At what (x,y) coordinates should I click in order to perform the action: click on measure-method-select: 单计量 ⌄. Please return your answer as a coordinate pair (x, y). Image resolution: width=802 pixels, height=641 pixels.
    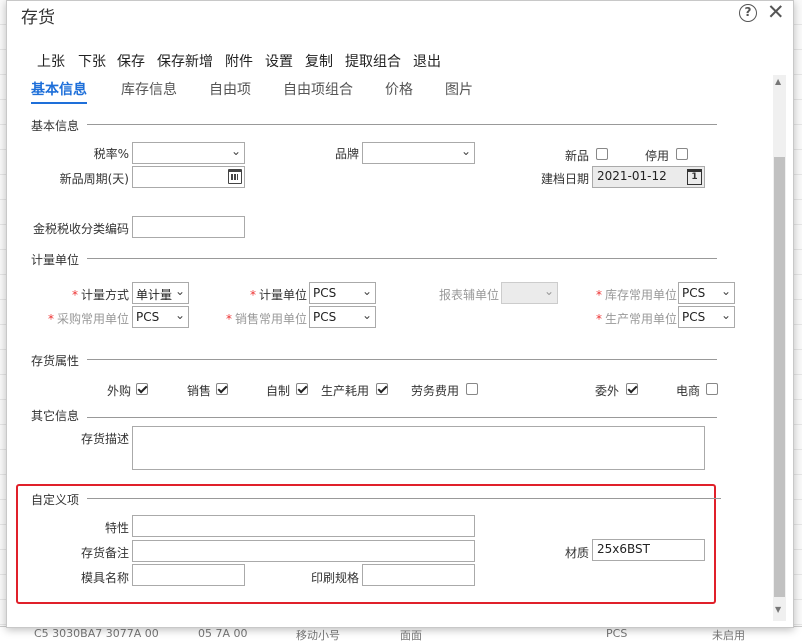
    Looking at the image, I should click on (160, 293).